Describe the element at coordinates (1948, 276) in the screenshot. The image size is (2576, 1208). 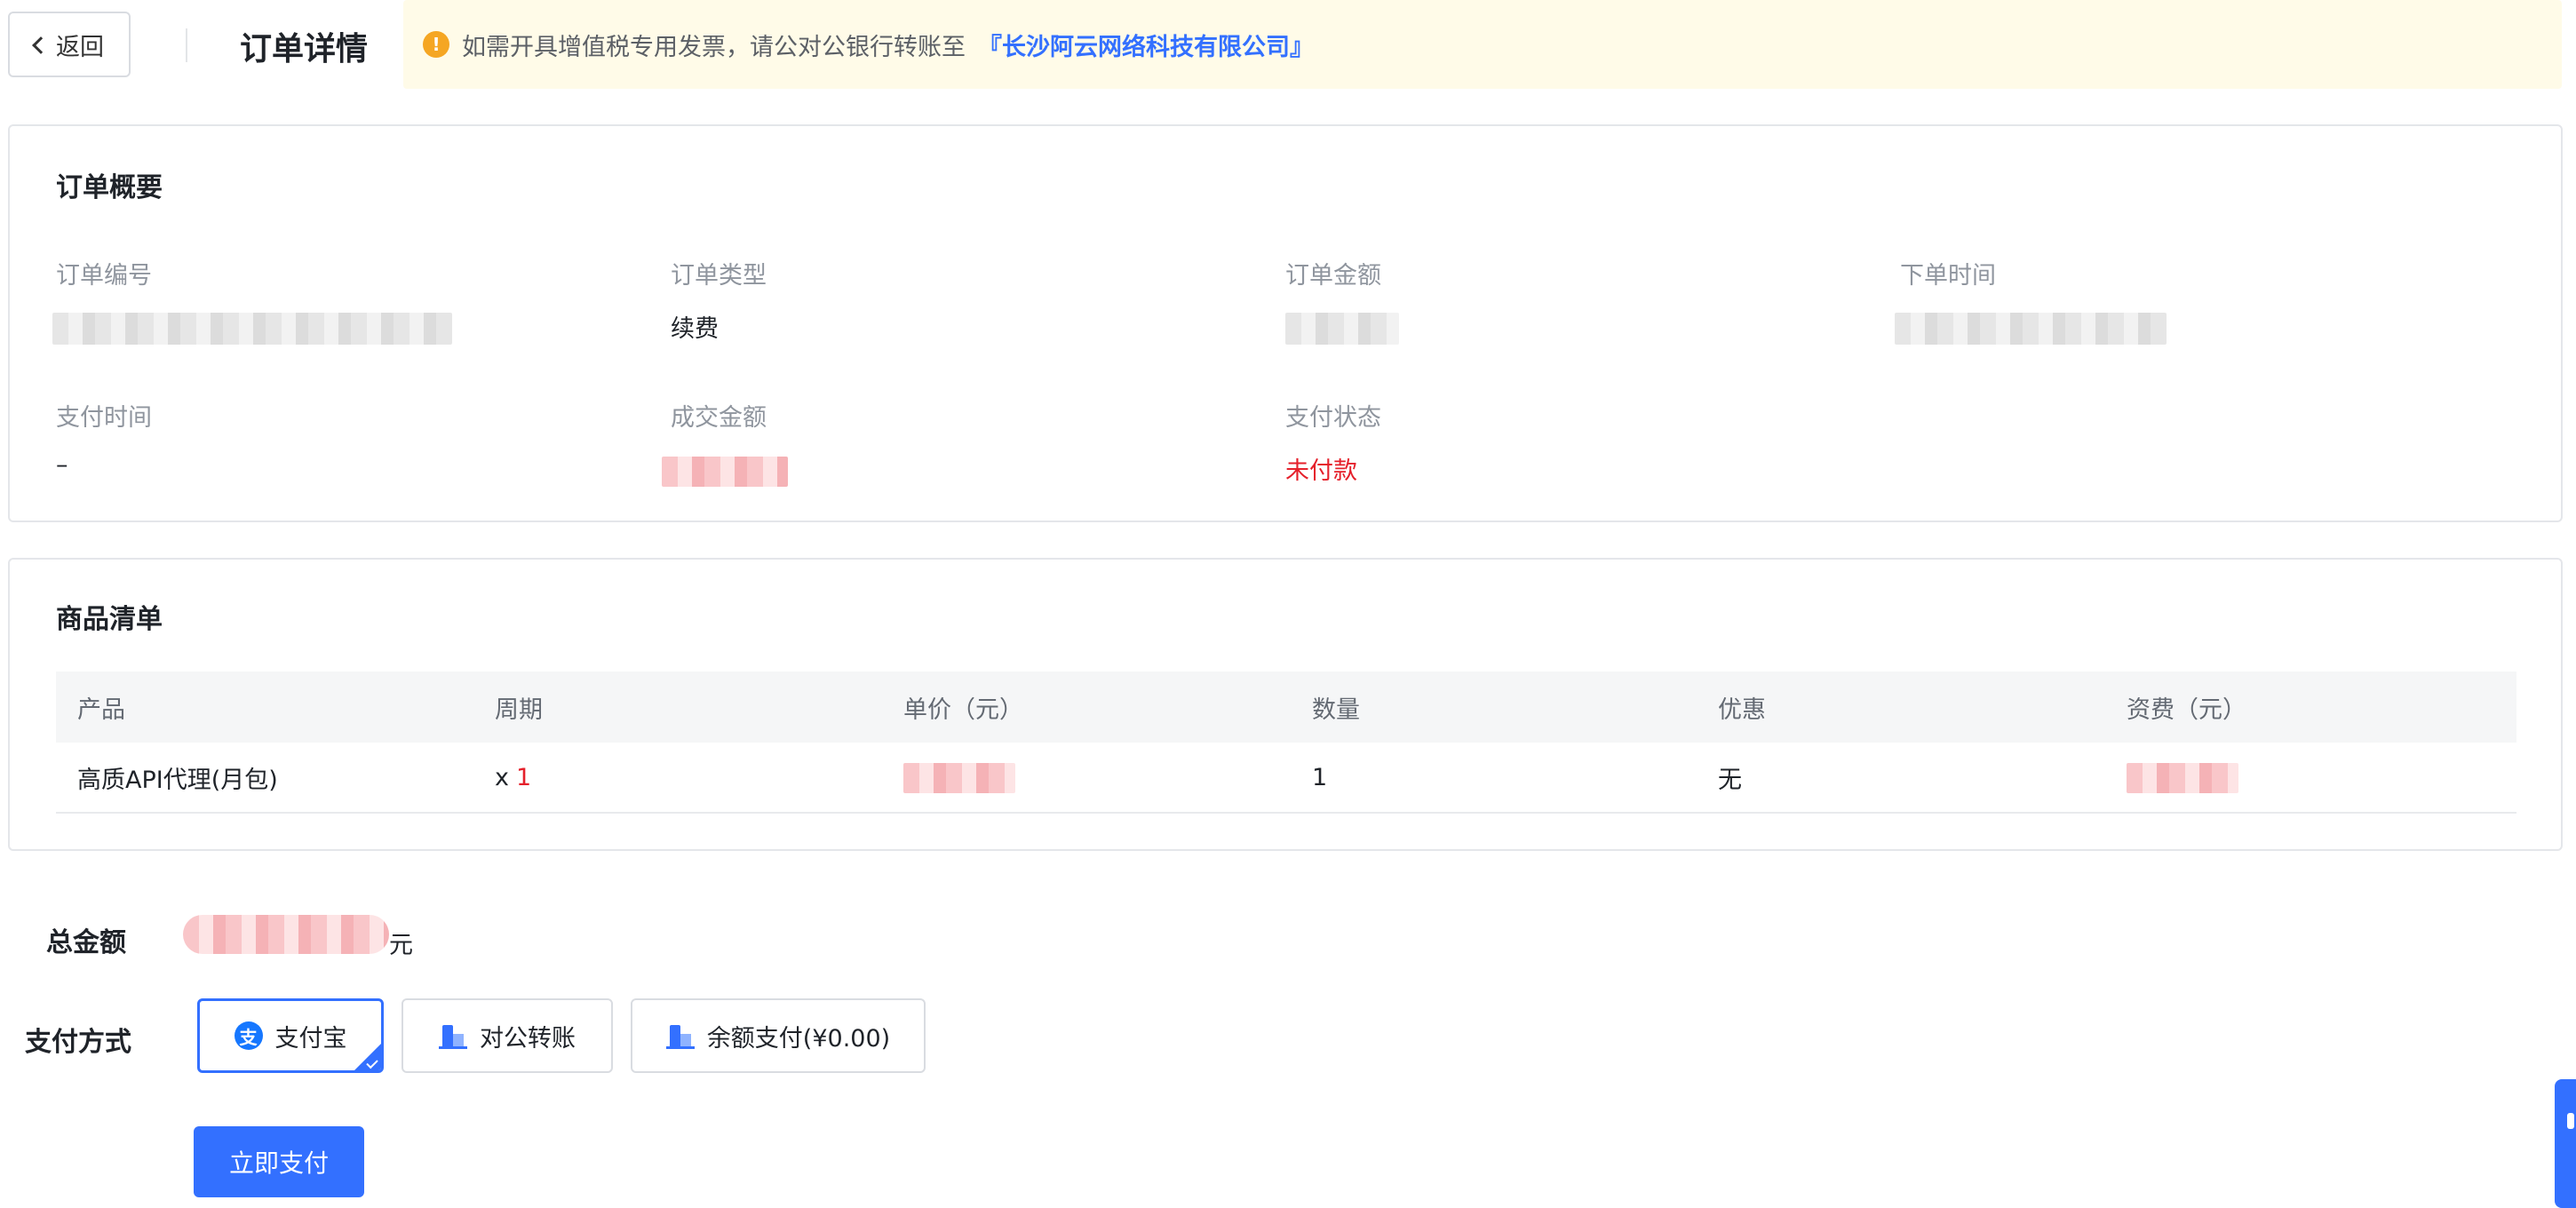
I see `order-time-label: 下单时间` at that location.